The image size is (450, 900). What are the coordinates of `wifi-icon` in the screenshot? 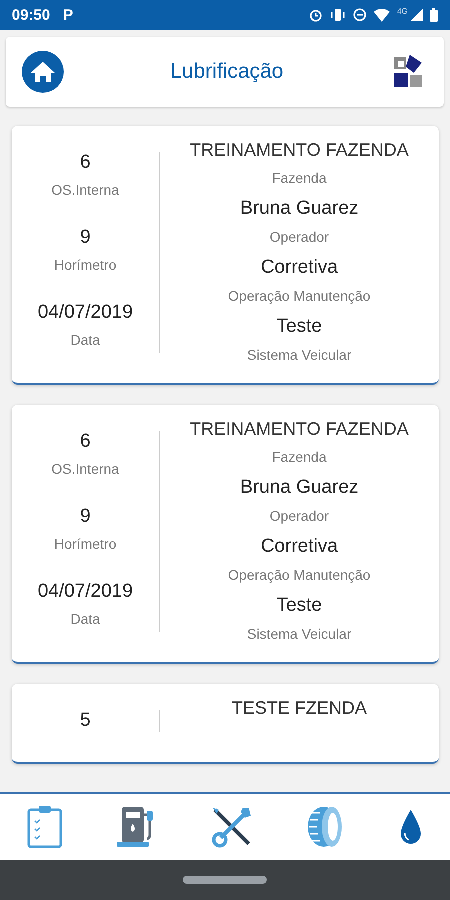 It's located at (382, 15).